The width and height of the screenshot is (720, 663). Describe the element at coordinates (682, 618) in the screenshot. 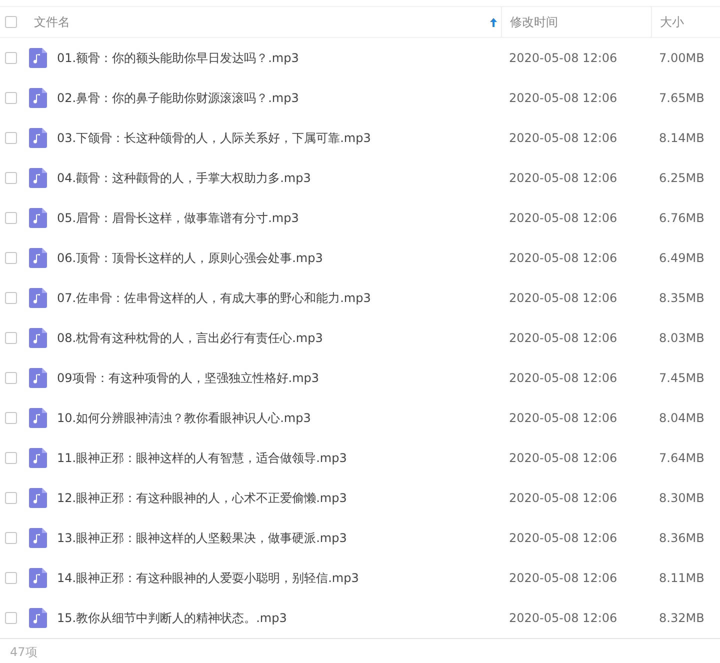

I see `file-size: 8.32MB` at that location.